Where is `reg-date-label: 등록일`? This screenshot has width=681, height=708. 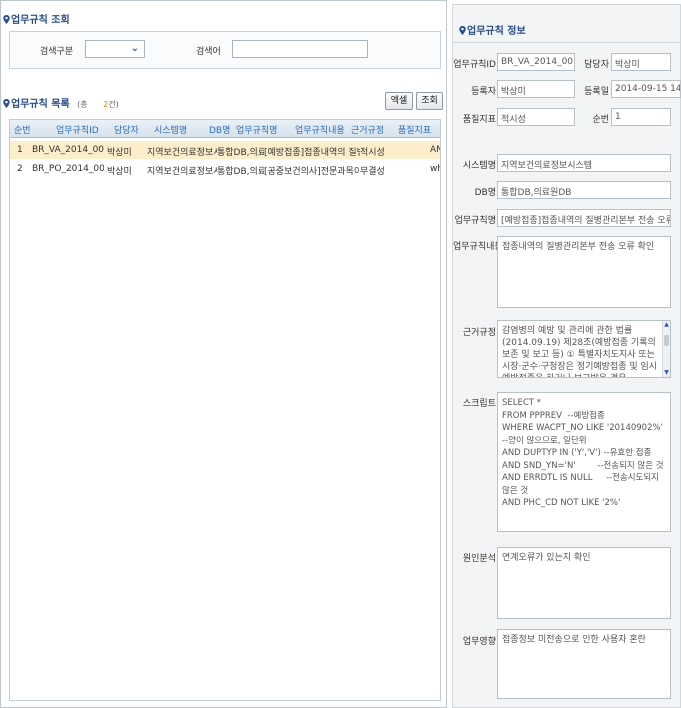
reg-date-label: 등록일 is located at coordinates (596, 92).